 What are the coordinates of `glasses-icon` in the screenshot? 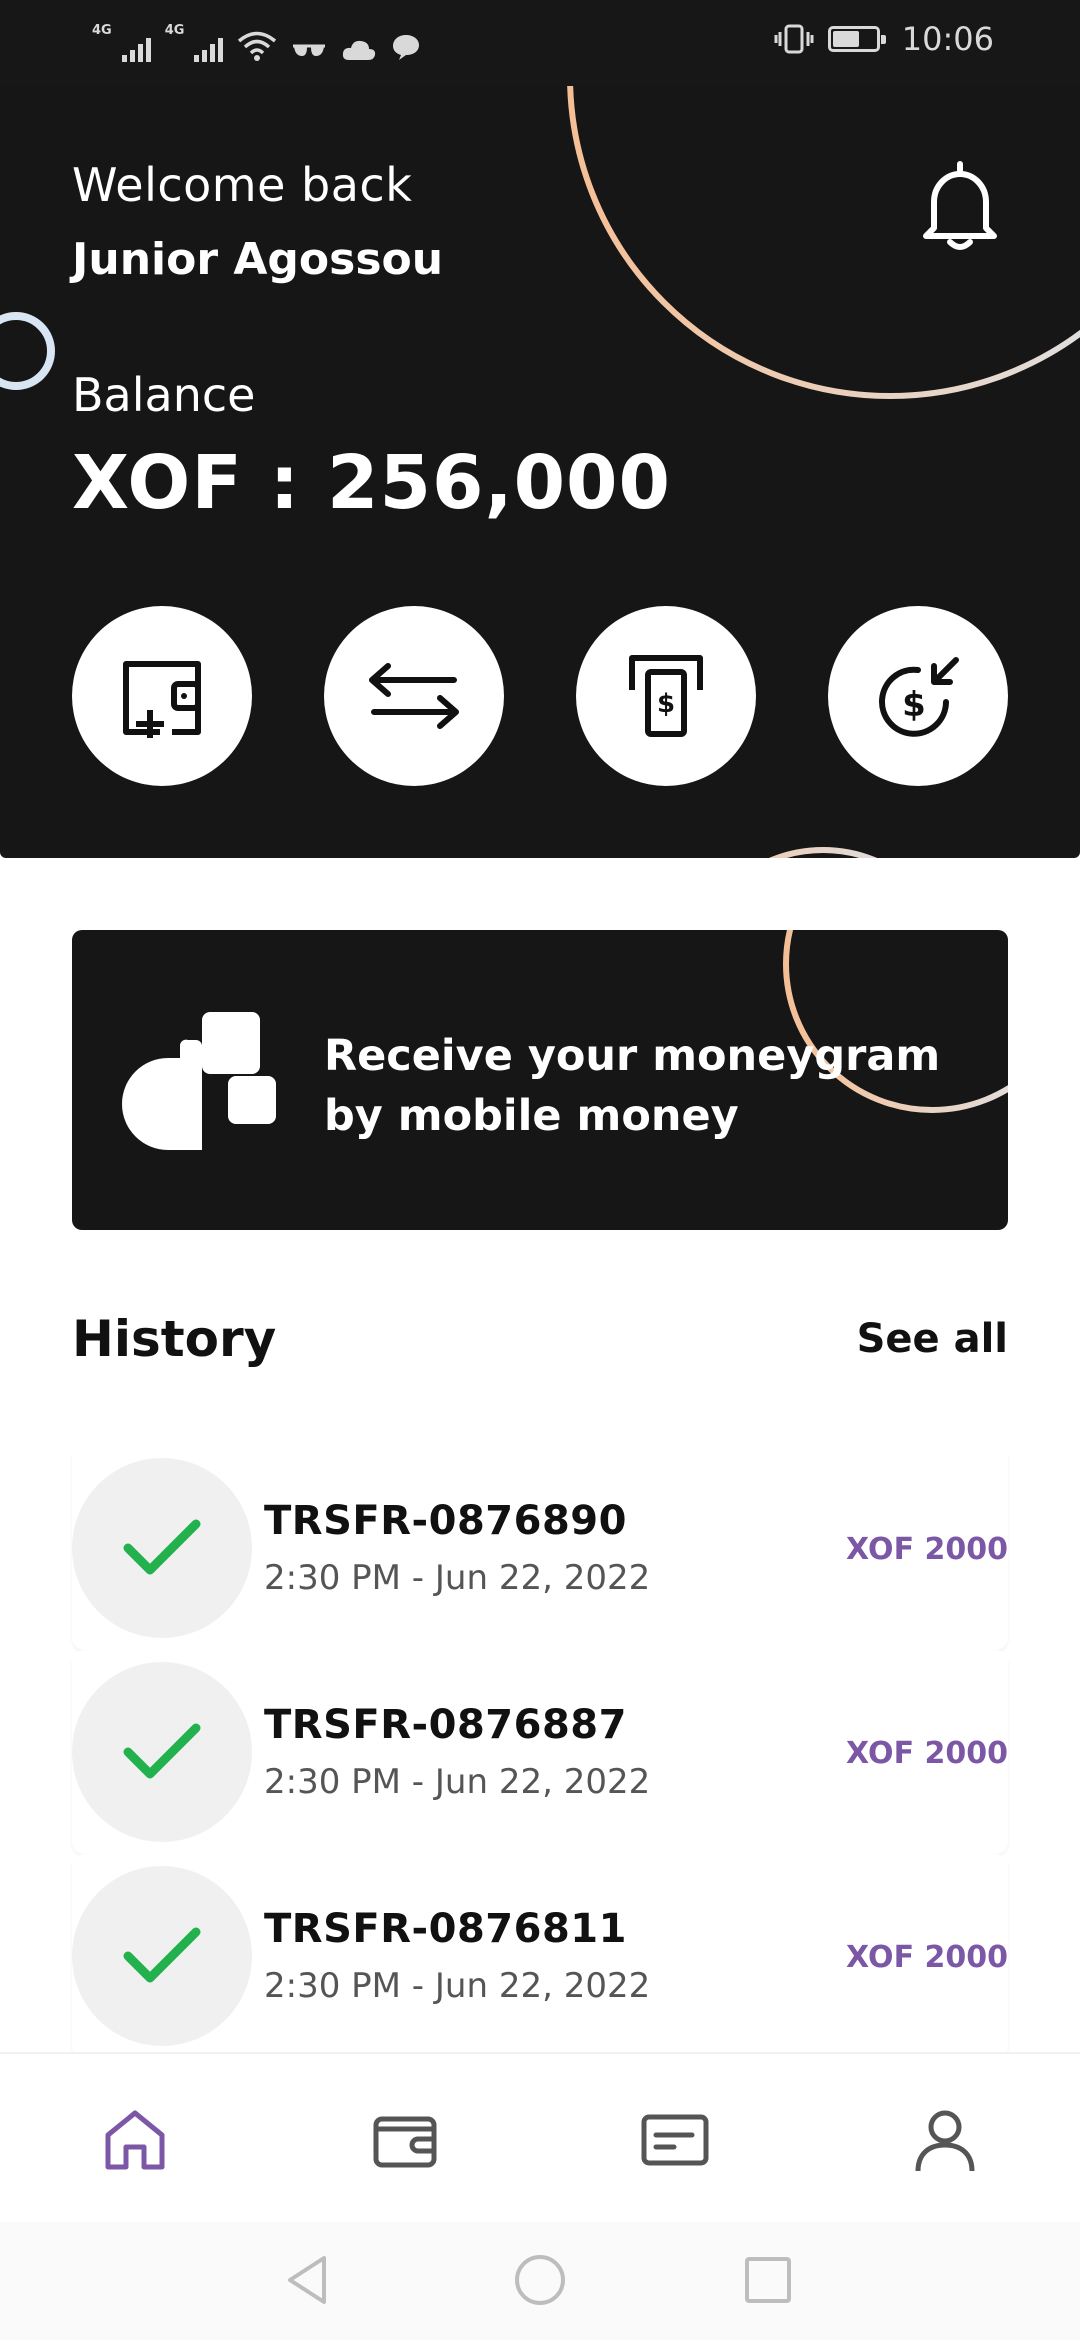 It's located at (309, 50).